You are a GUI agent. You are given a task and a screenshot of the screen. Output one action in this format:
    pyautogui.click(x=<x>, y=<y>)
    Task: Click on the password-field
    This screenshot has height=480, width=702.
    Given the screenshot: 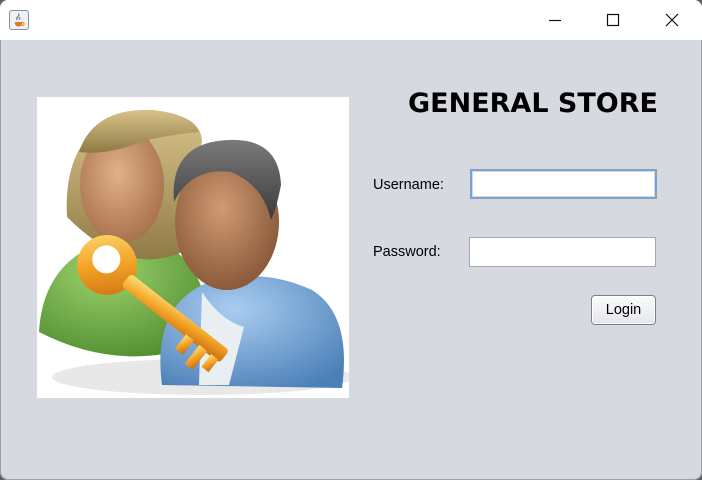 What is the action you would take?
    pyautogui.click(x=562, y=252)
    